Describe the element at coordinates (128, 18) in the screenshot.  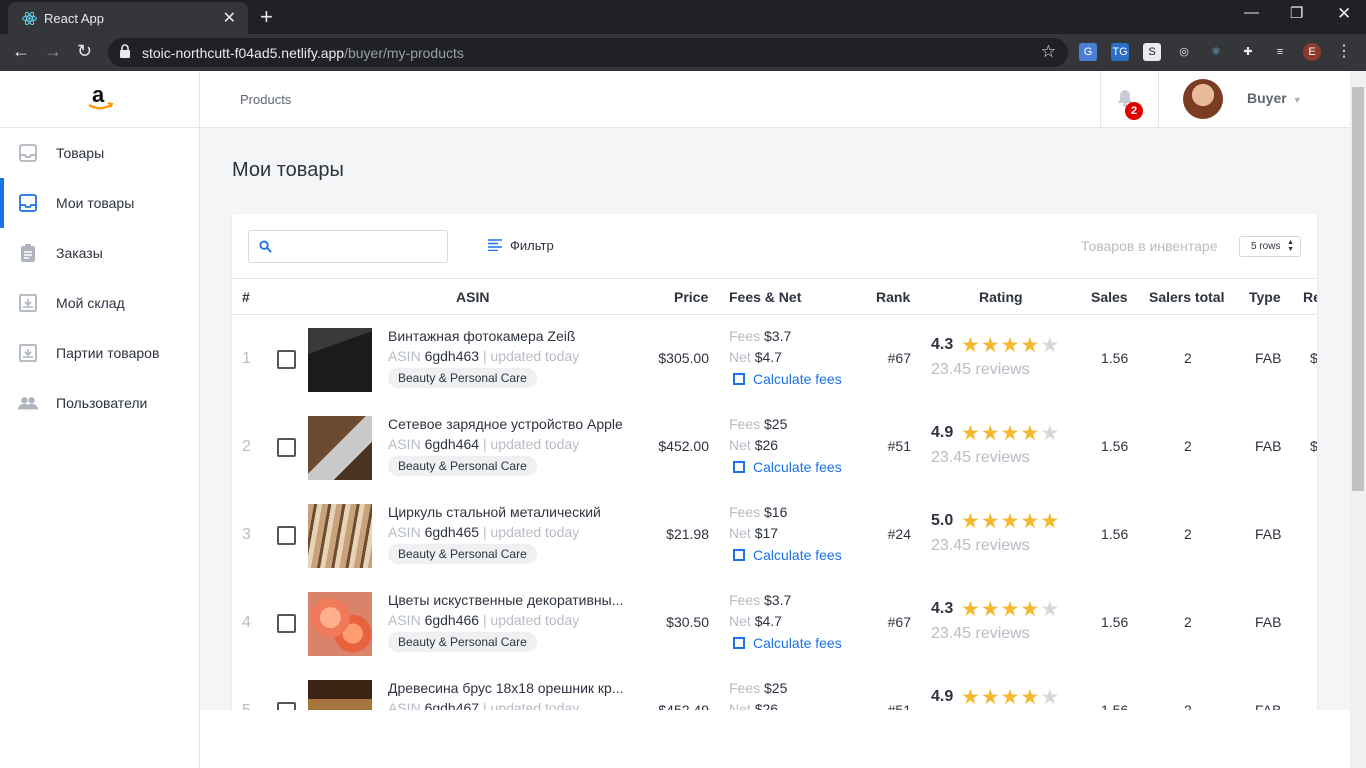
I see `browser-tab: React App ✕` at that location.